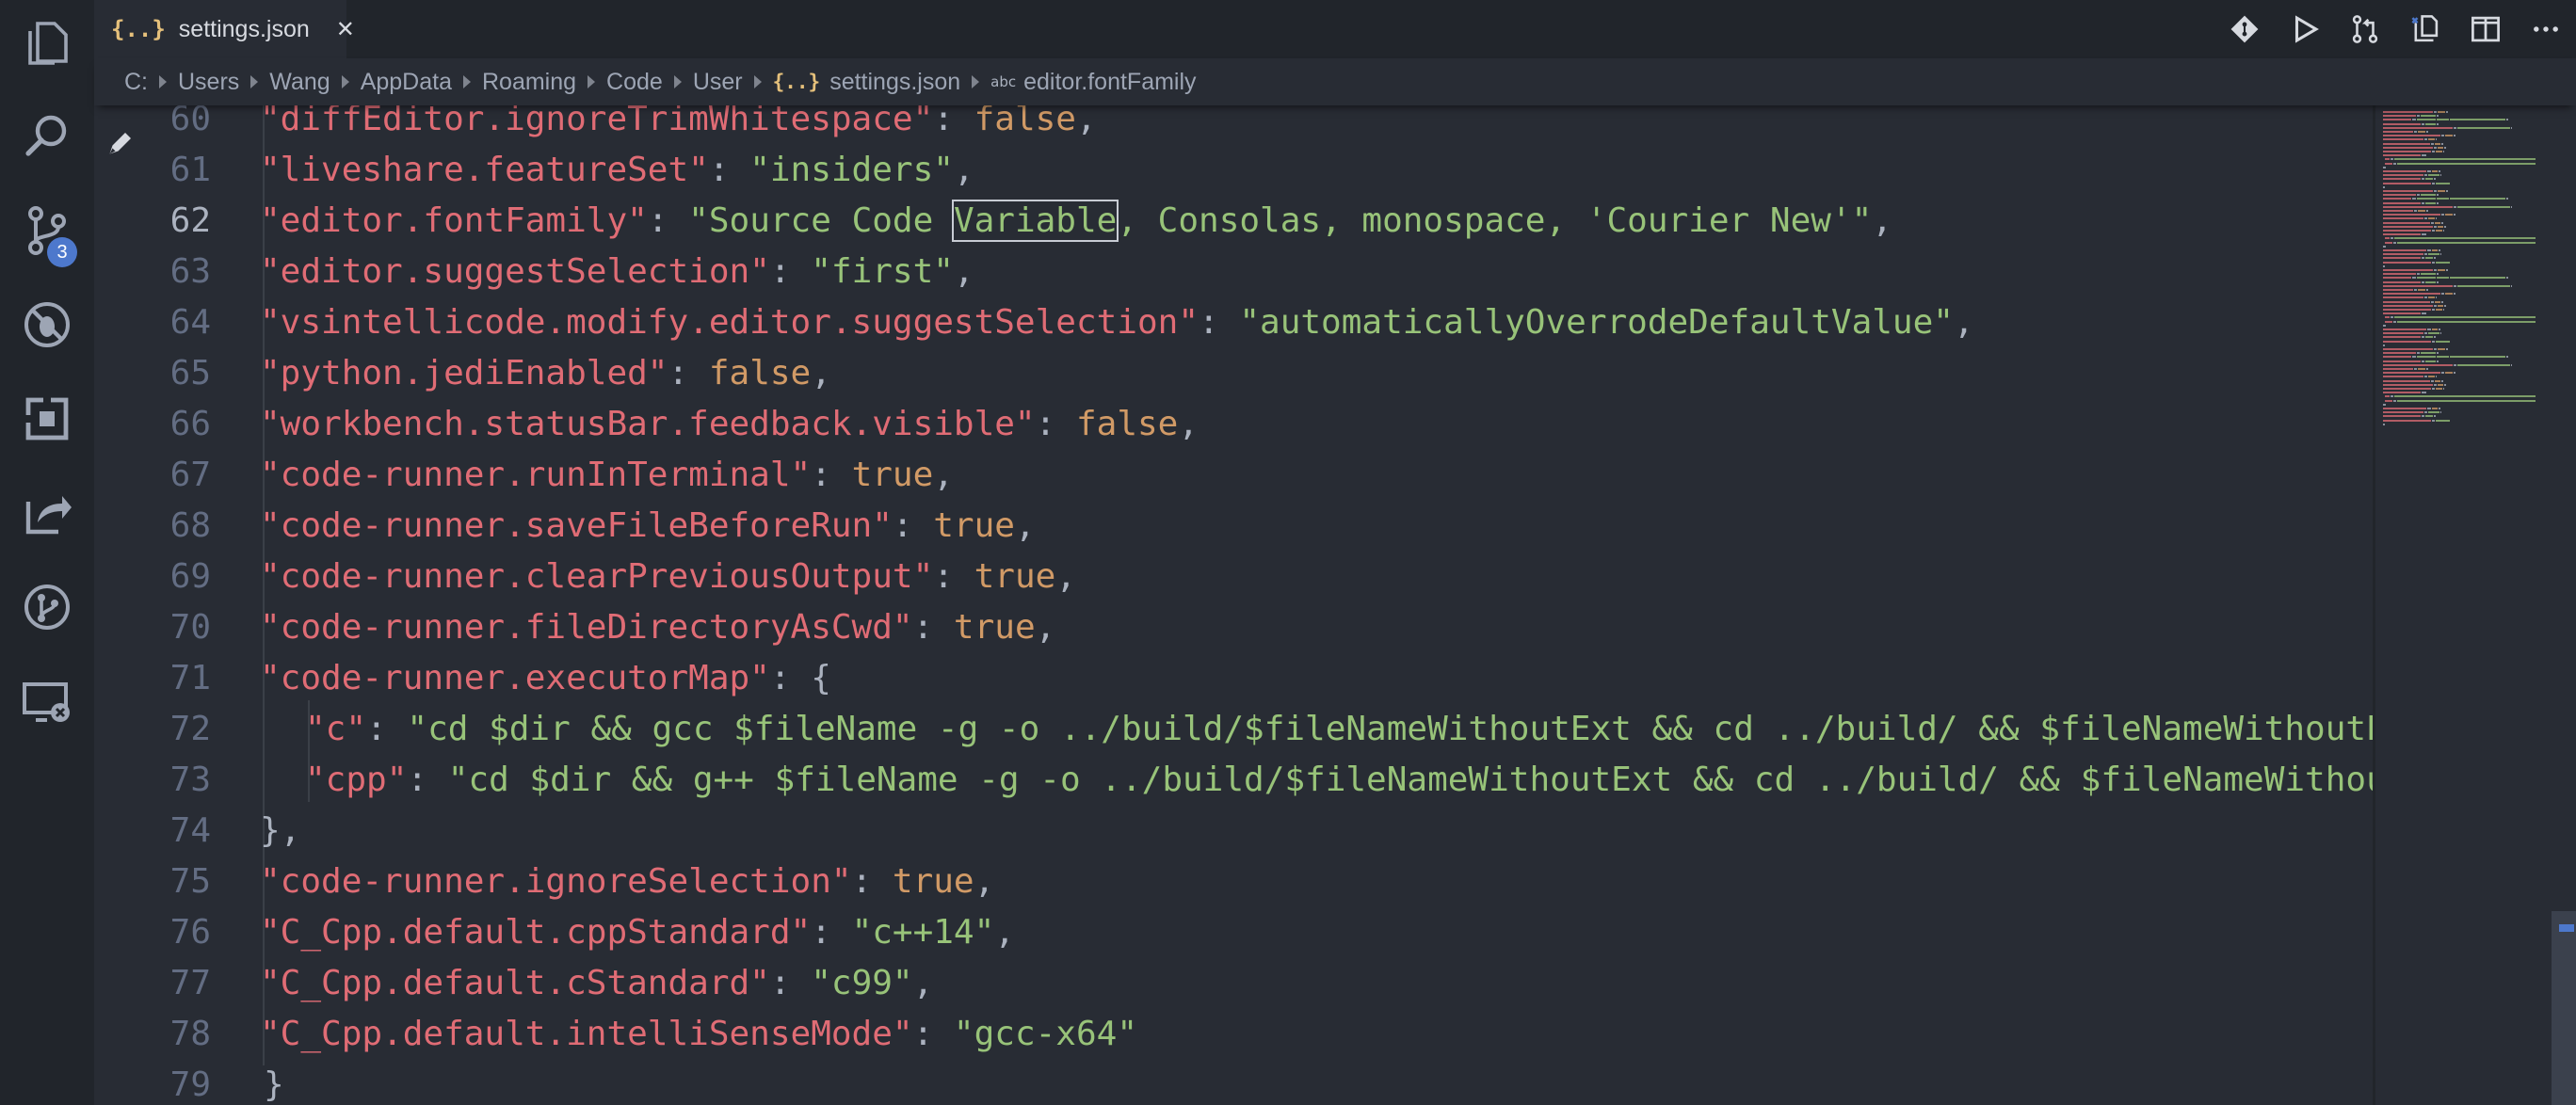 The height and width of the screenshot is (1105, 2576). What do you see at coordinates (47, 702) in the screenshot?
I see `activity-remote-explorer` at bounding box center [47, 702].